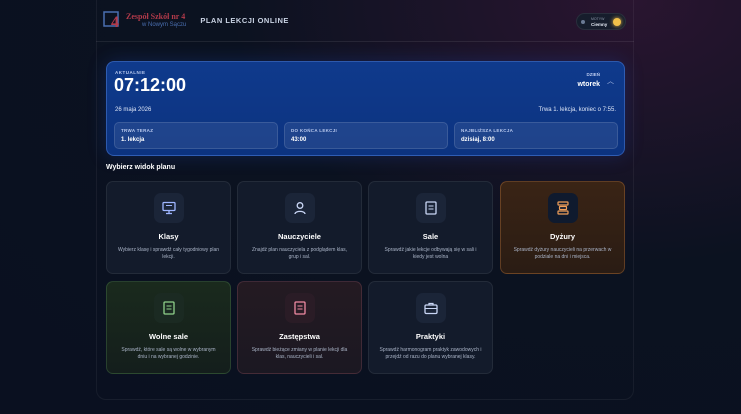 The width and height of the screenshot is (741, 414). I want to click on app-title: PLAN LEKCJI ONLINE, so click(244, 20).